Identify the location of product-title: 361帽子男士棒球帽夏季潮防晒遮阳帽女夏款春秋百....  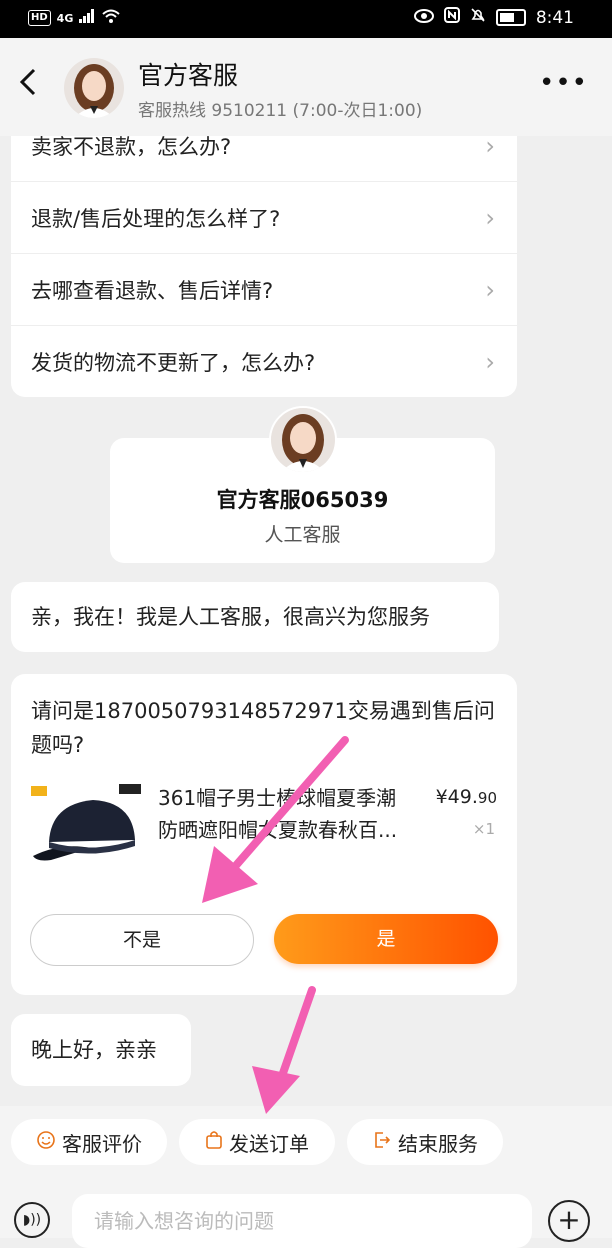
(285, 814).